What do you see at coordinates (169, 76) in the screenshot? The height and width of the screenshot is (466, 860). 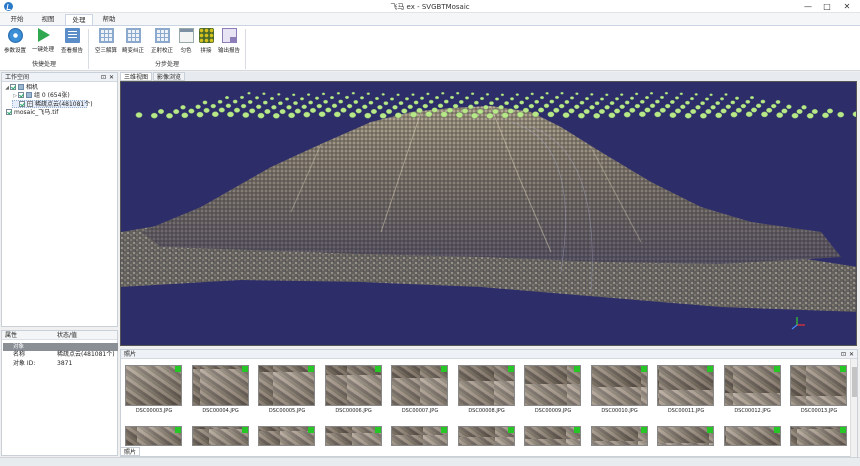 I see `tab-image-browse: 影像浏览` at bounding box center [169, 76].